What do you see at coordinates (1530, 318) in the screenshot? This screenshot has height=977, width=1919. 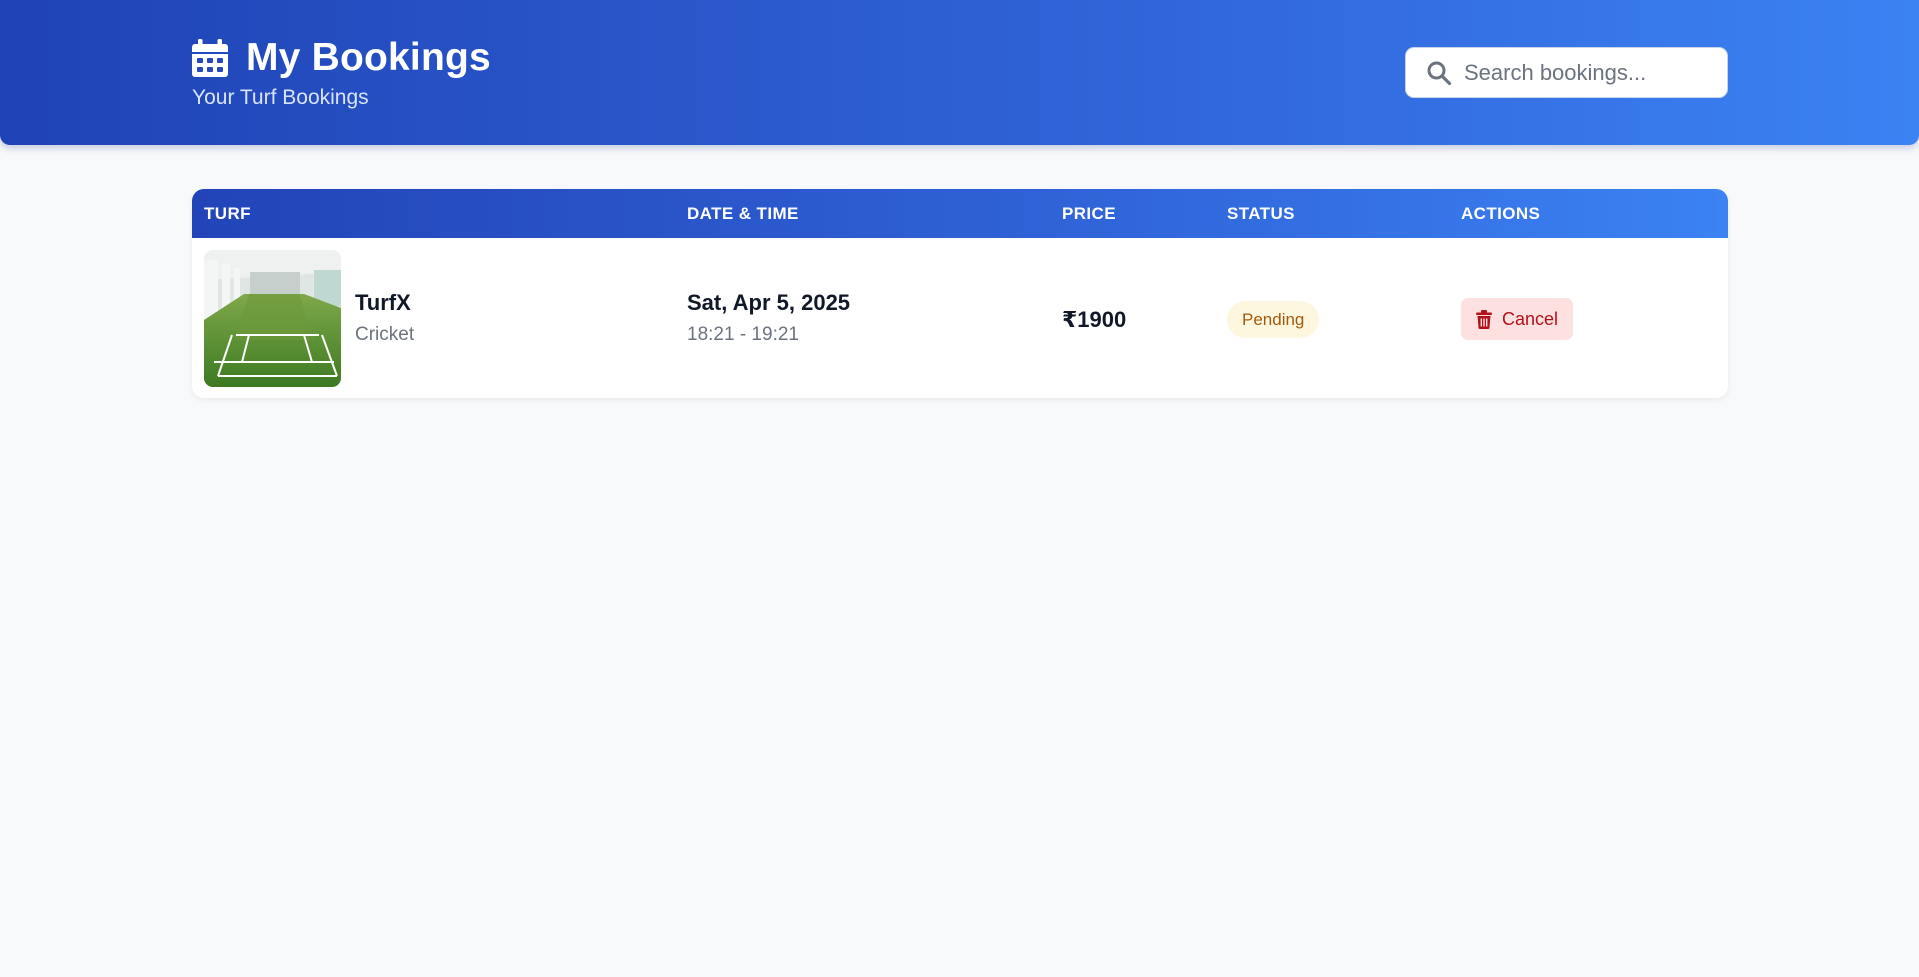 I see `cancel-button-label: Cancel` at bounding box center [1530, 318].